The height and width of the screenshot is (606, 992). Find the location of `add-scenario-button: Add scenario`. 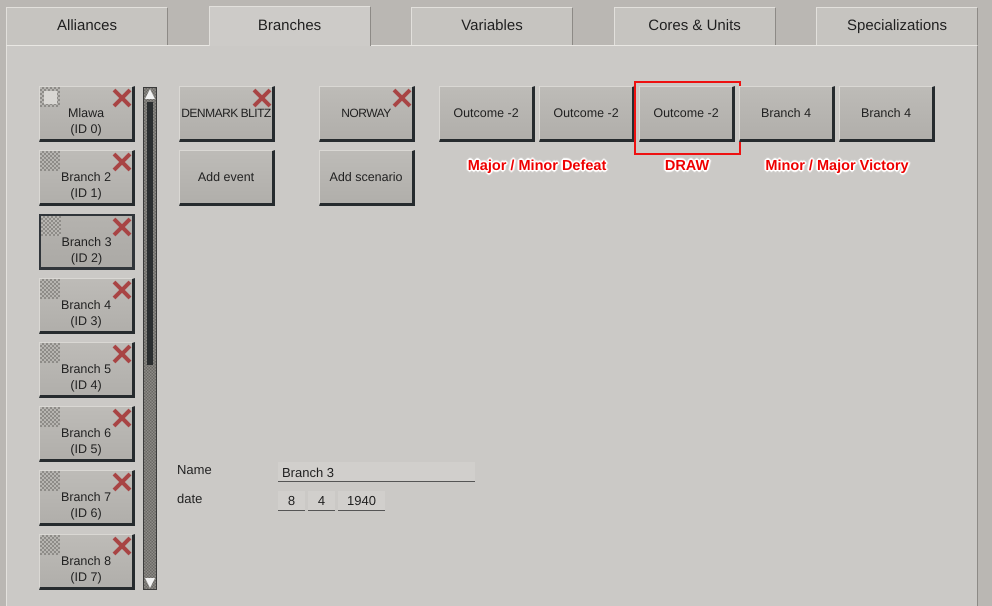

add-scenario-button: Add scenario is located at coordinates (367, 178).